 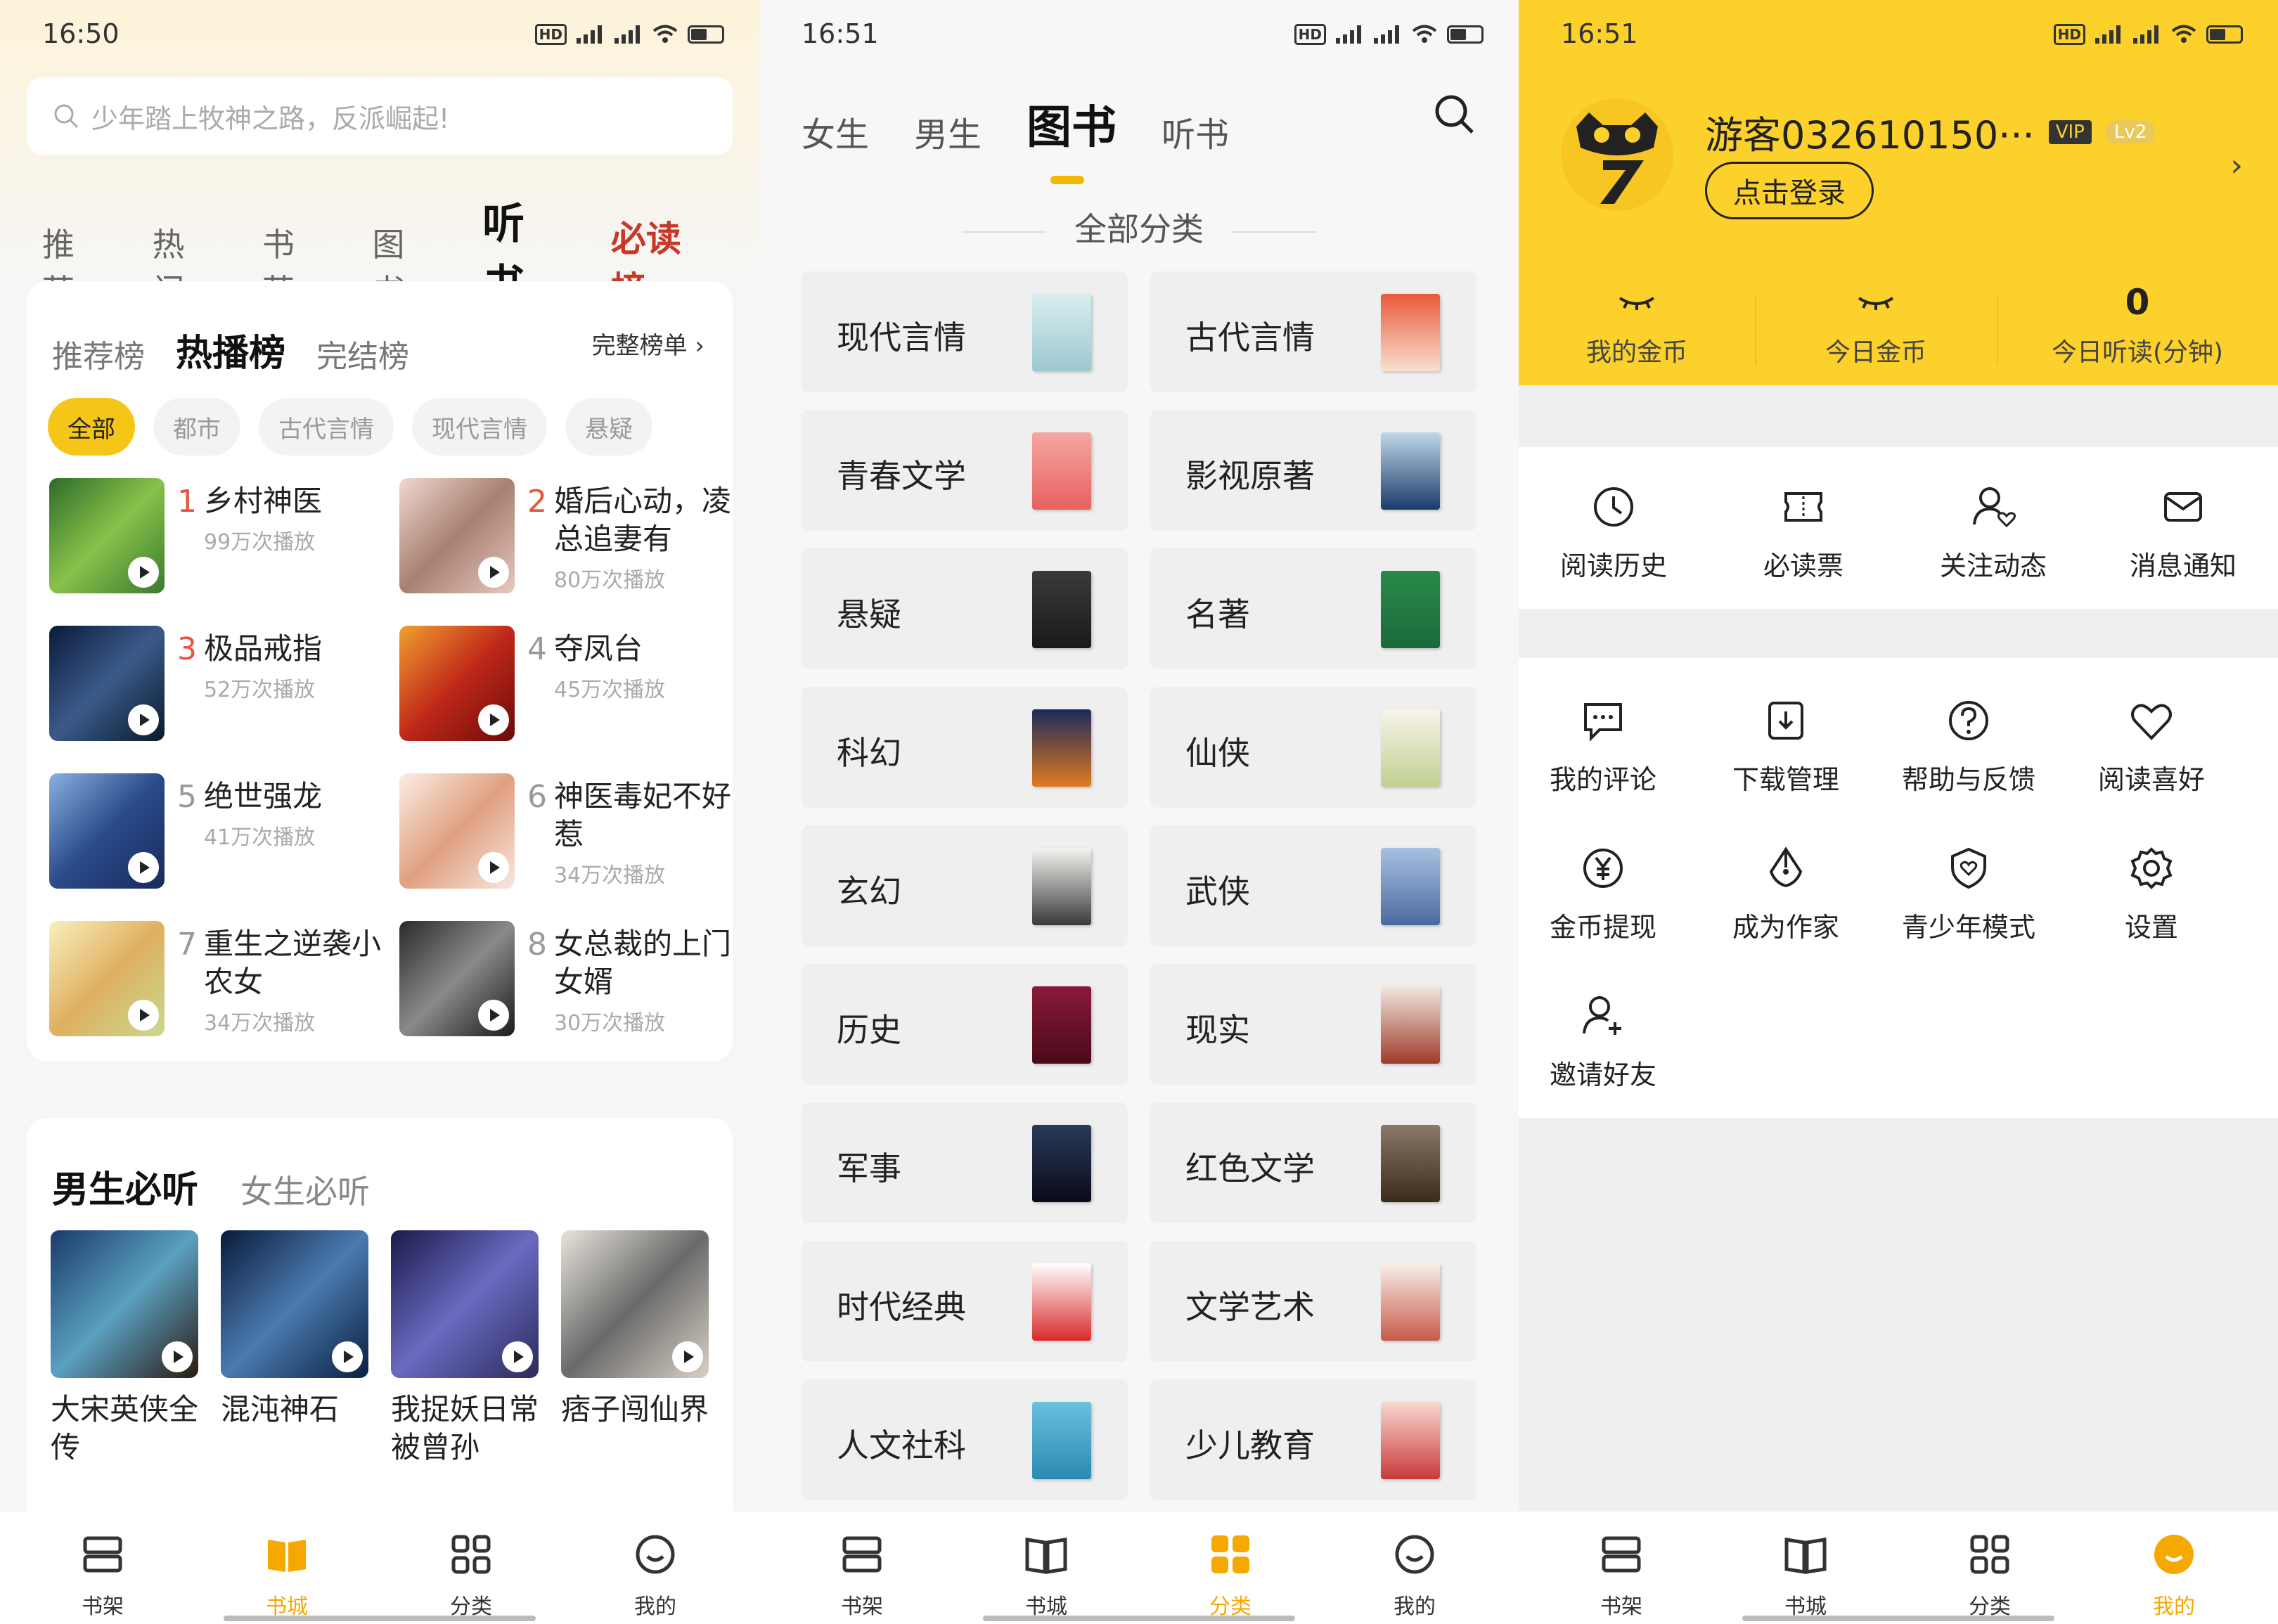 I want to click on stat-today-coins: 今日金币, so click(x=1876, y=324).